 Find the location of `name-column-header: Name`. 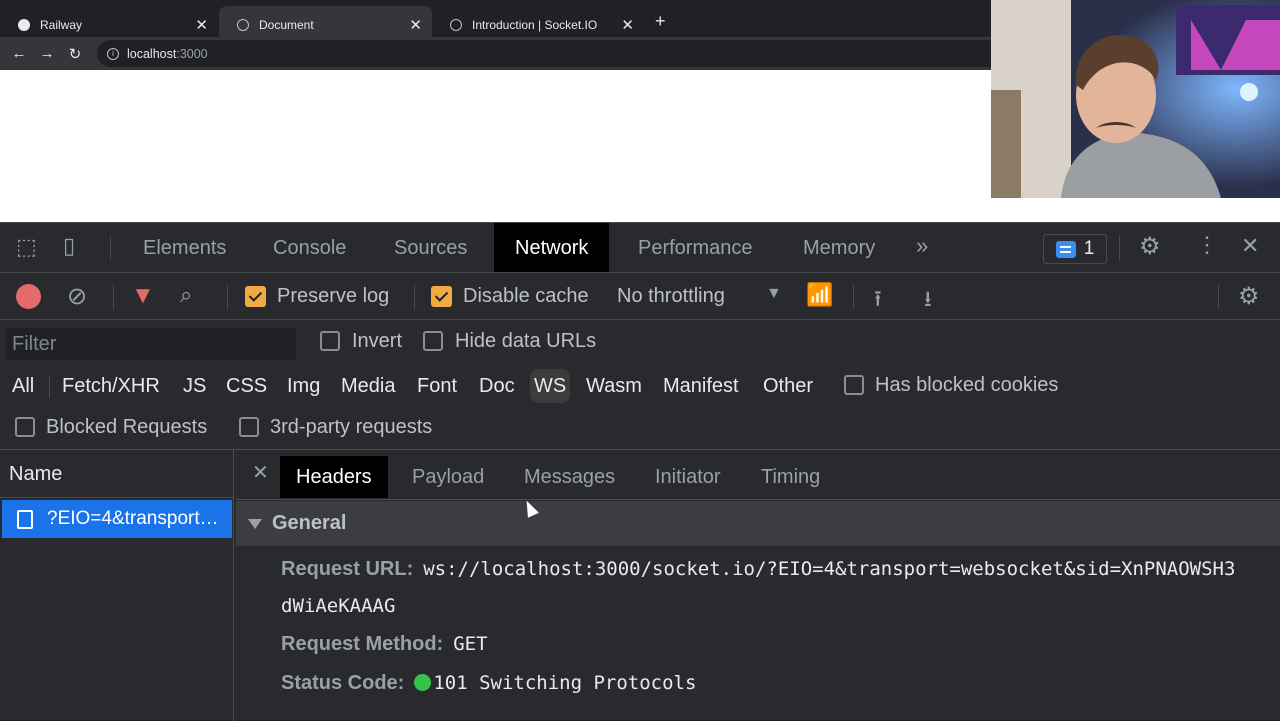

name-column-header: Name is located at coordinates (116, 474).